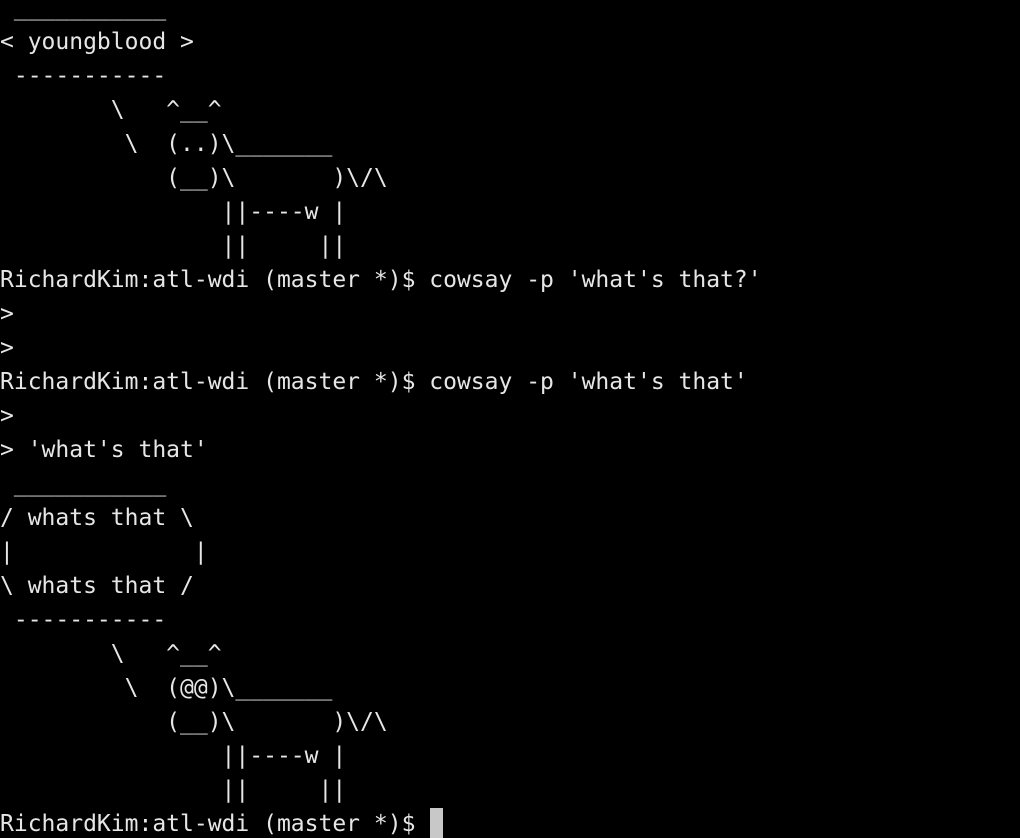 The image size is (1020, 838). Describe the element at coordinates (104, 552) in the screenshot. I see `output-line: | |` at that location.